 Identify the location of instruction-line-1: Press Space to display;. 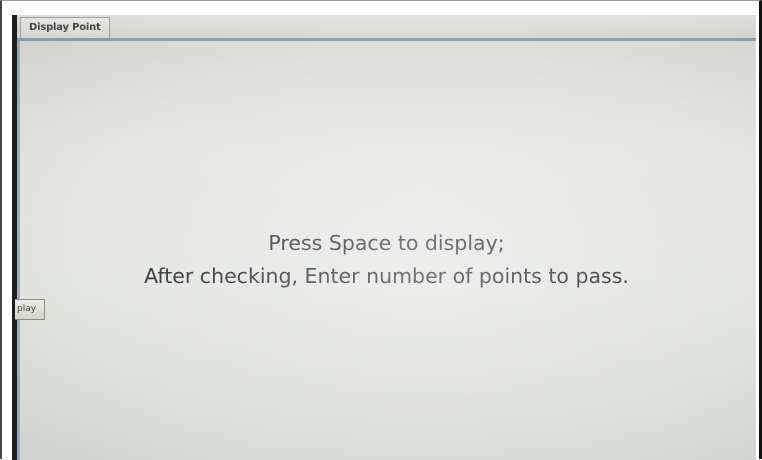
(386, 243).